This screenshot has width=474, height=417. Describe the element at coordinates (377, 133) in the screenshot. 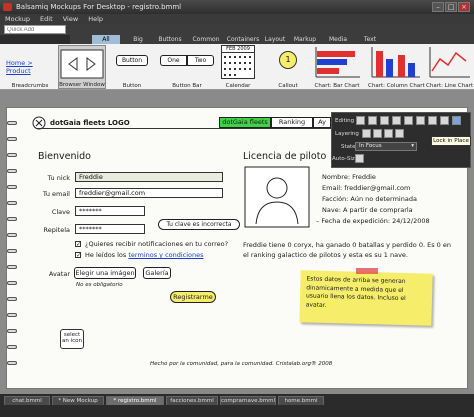

I see `bring-forward-icon` at that location.